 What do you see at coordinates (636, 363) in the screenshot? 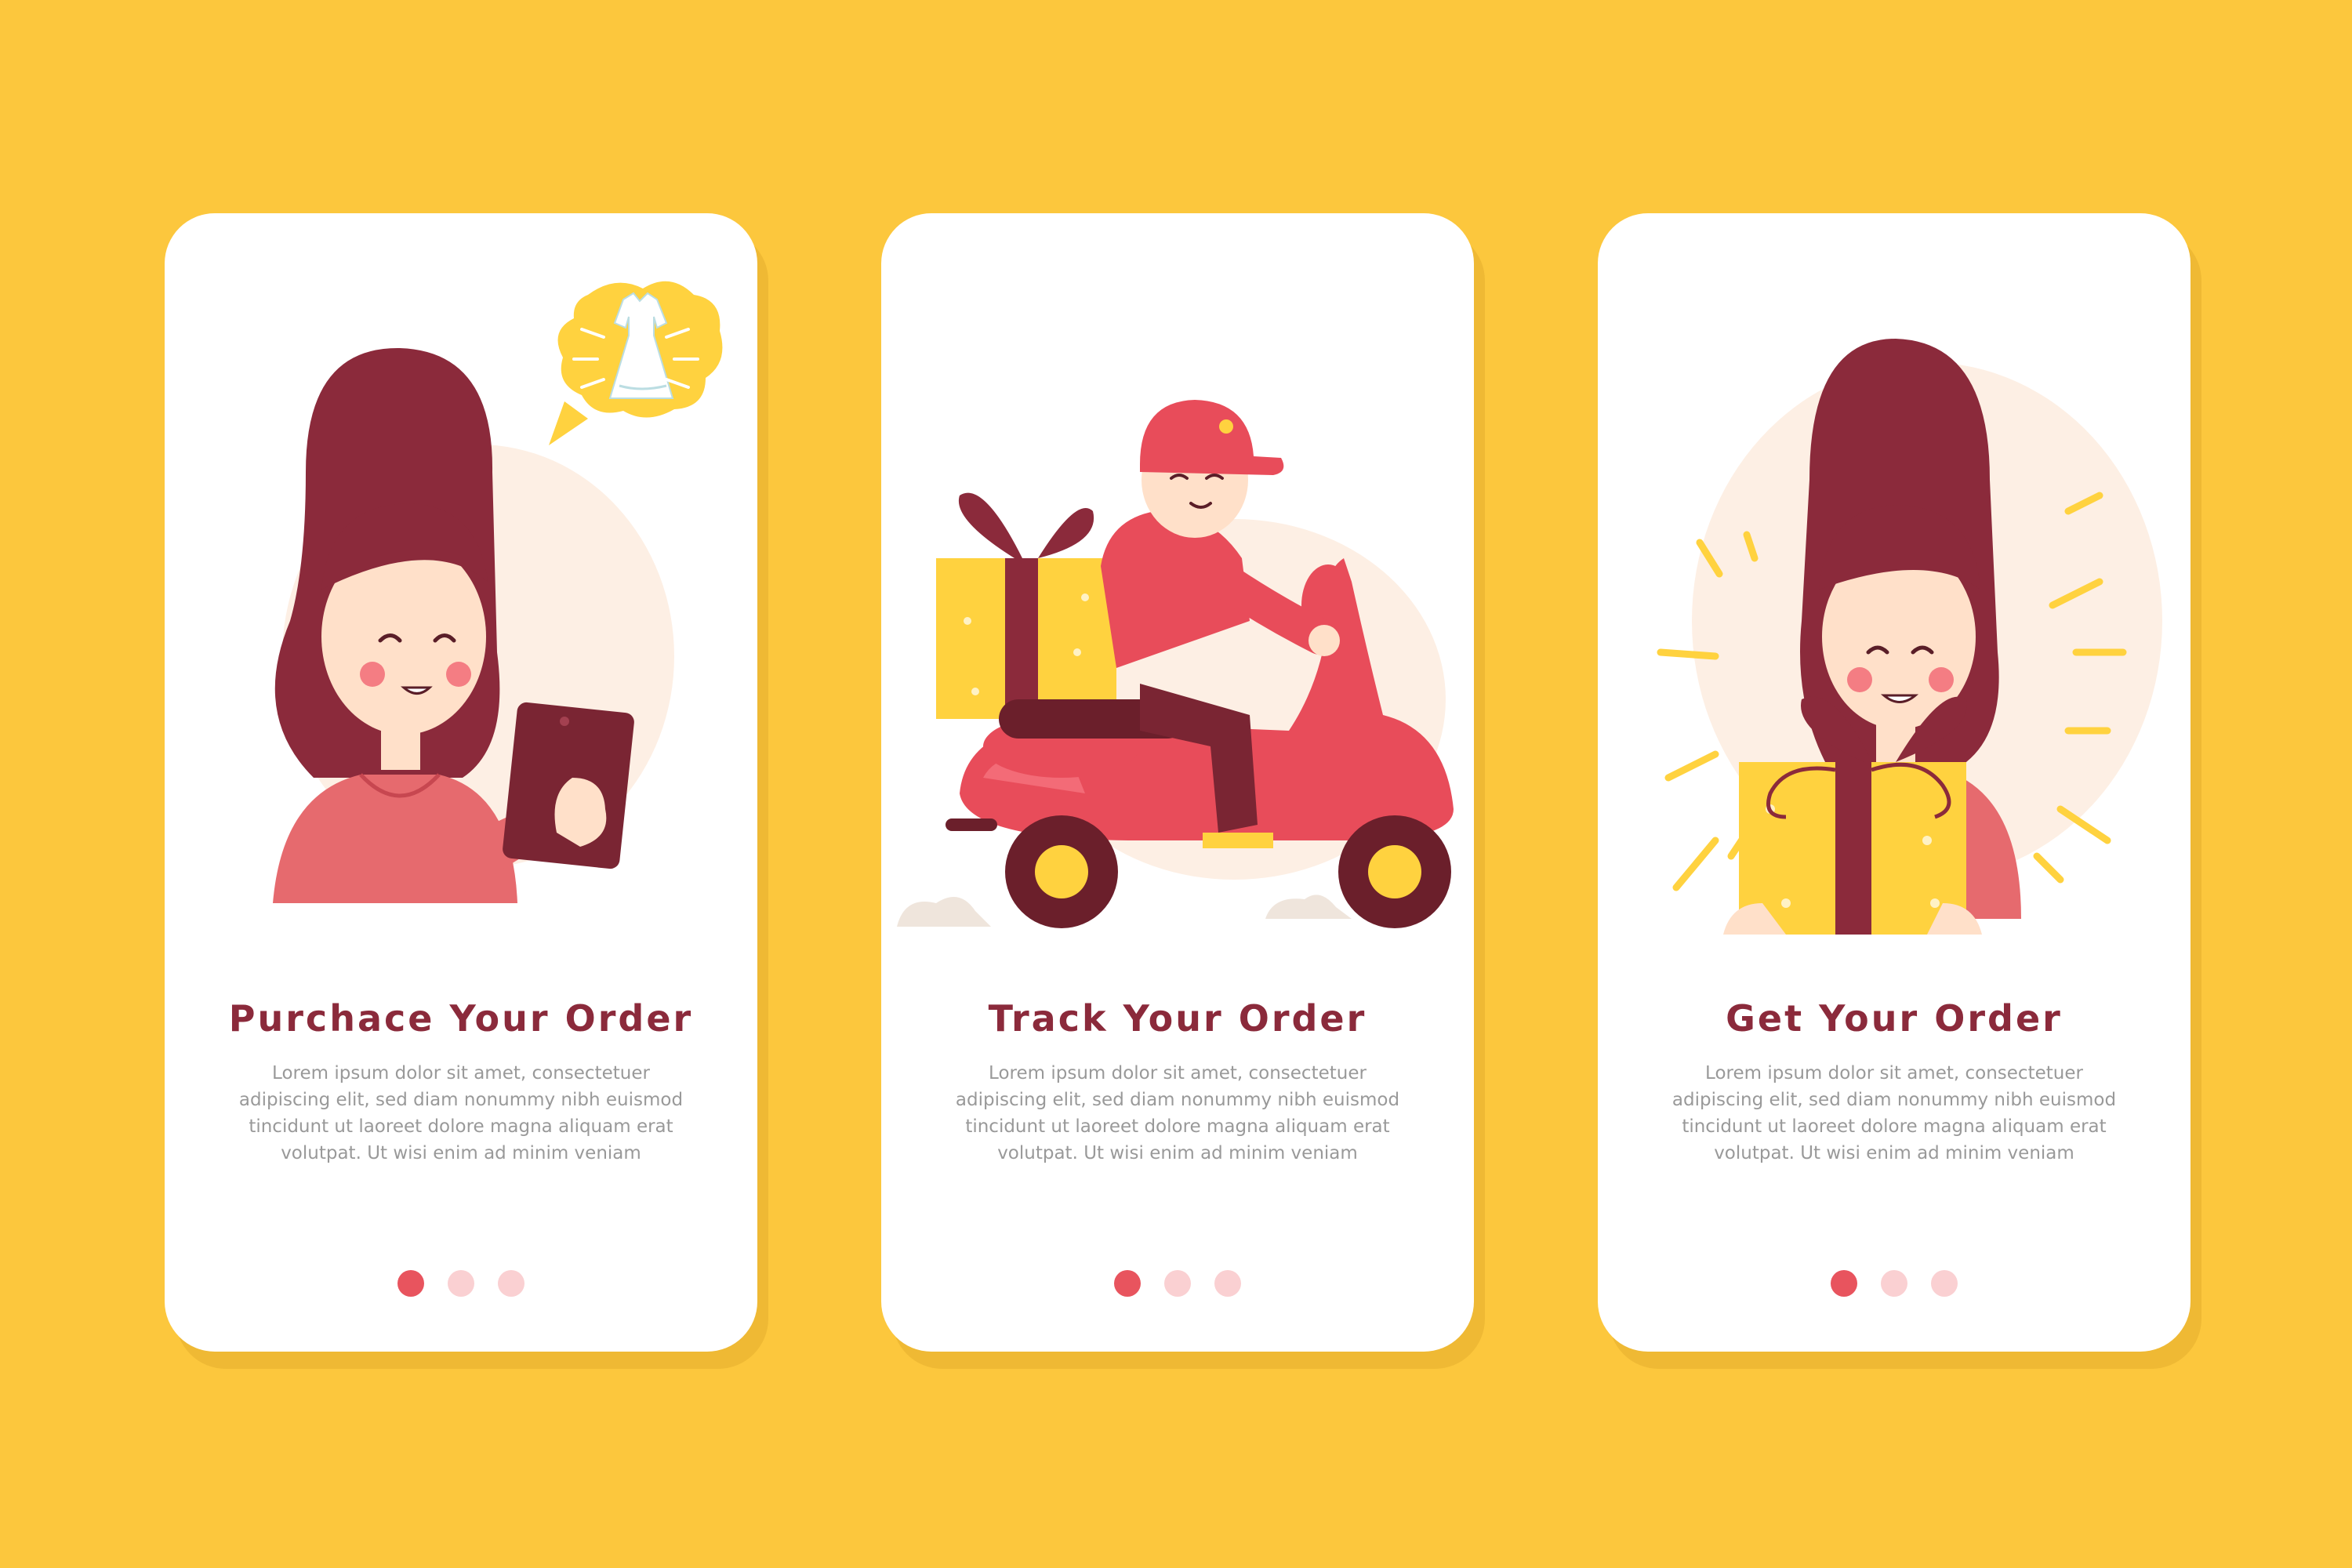
I see `dress-icon` at bounding box center [636, 363].